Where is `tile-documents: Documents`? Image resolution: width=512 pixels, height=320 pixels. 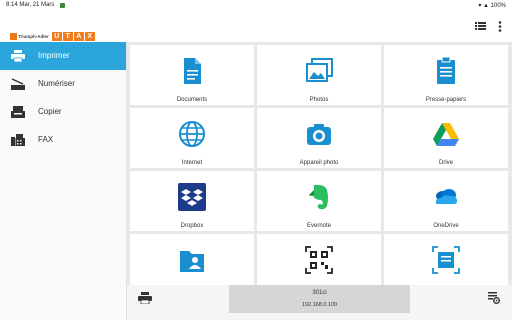
tile-documents: Documents is located at coordinates (192, 75).